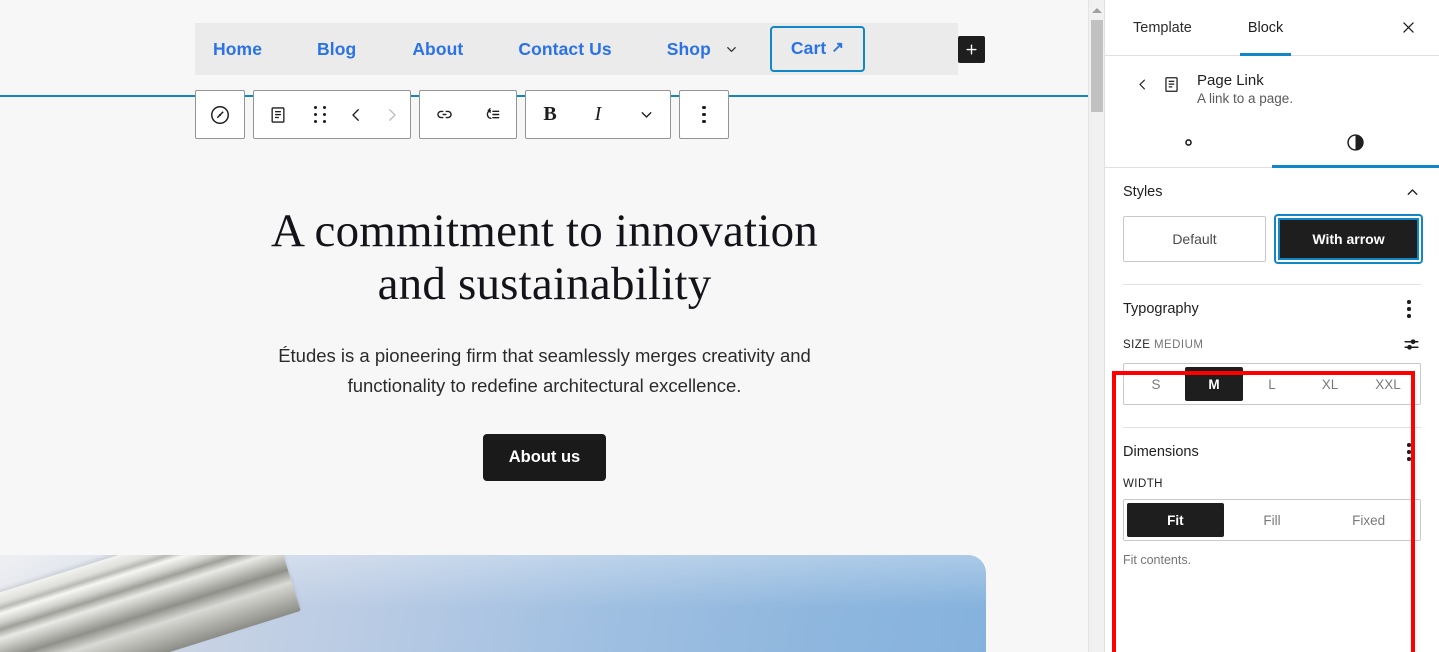 The image size is (1439, 652). What do you see at coordinates (1412, 192) in the screenshot?
I see `chevron-up-icon` at bounding box center [1412, 192].